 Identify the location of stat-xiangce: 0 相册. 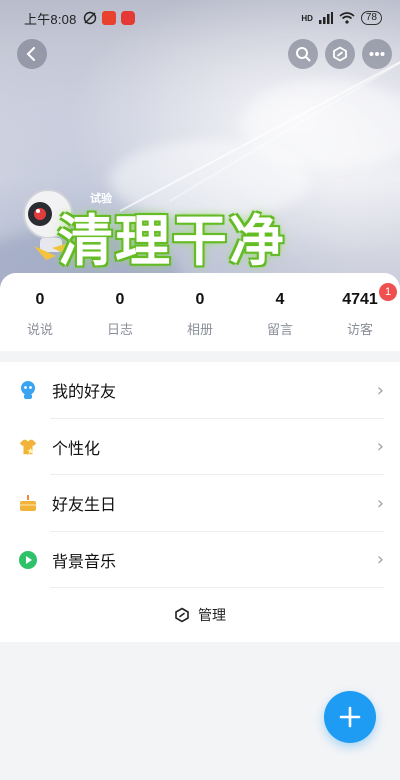
(200, 321).